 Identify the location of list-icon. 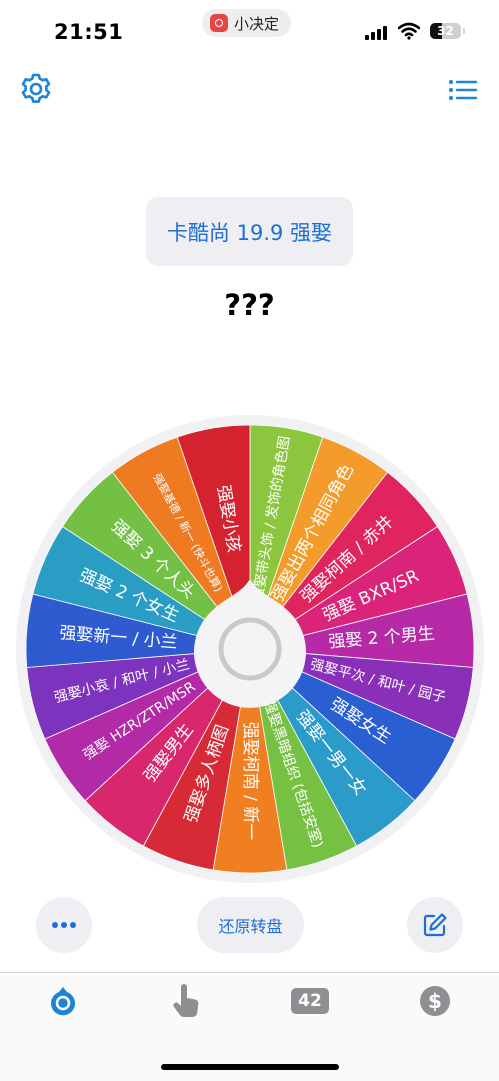
(463, 90).